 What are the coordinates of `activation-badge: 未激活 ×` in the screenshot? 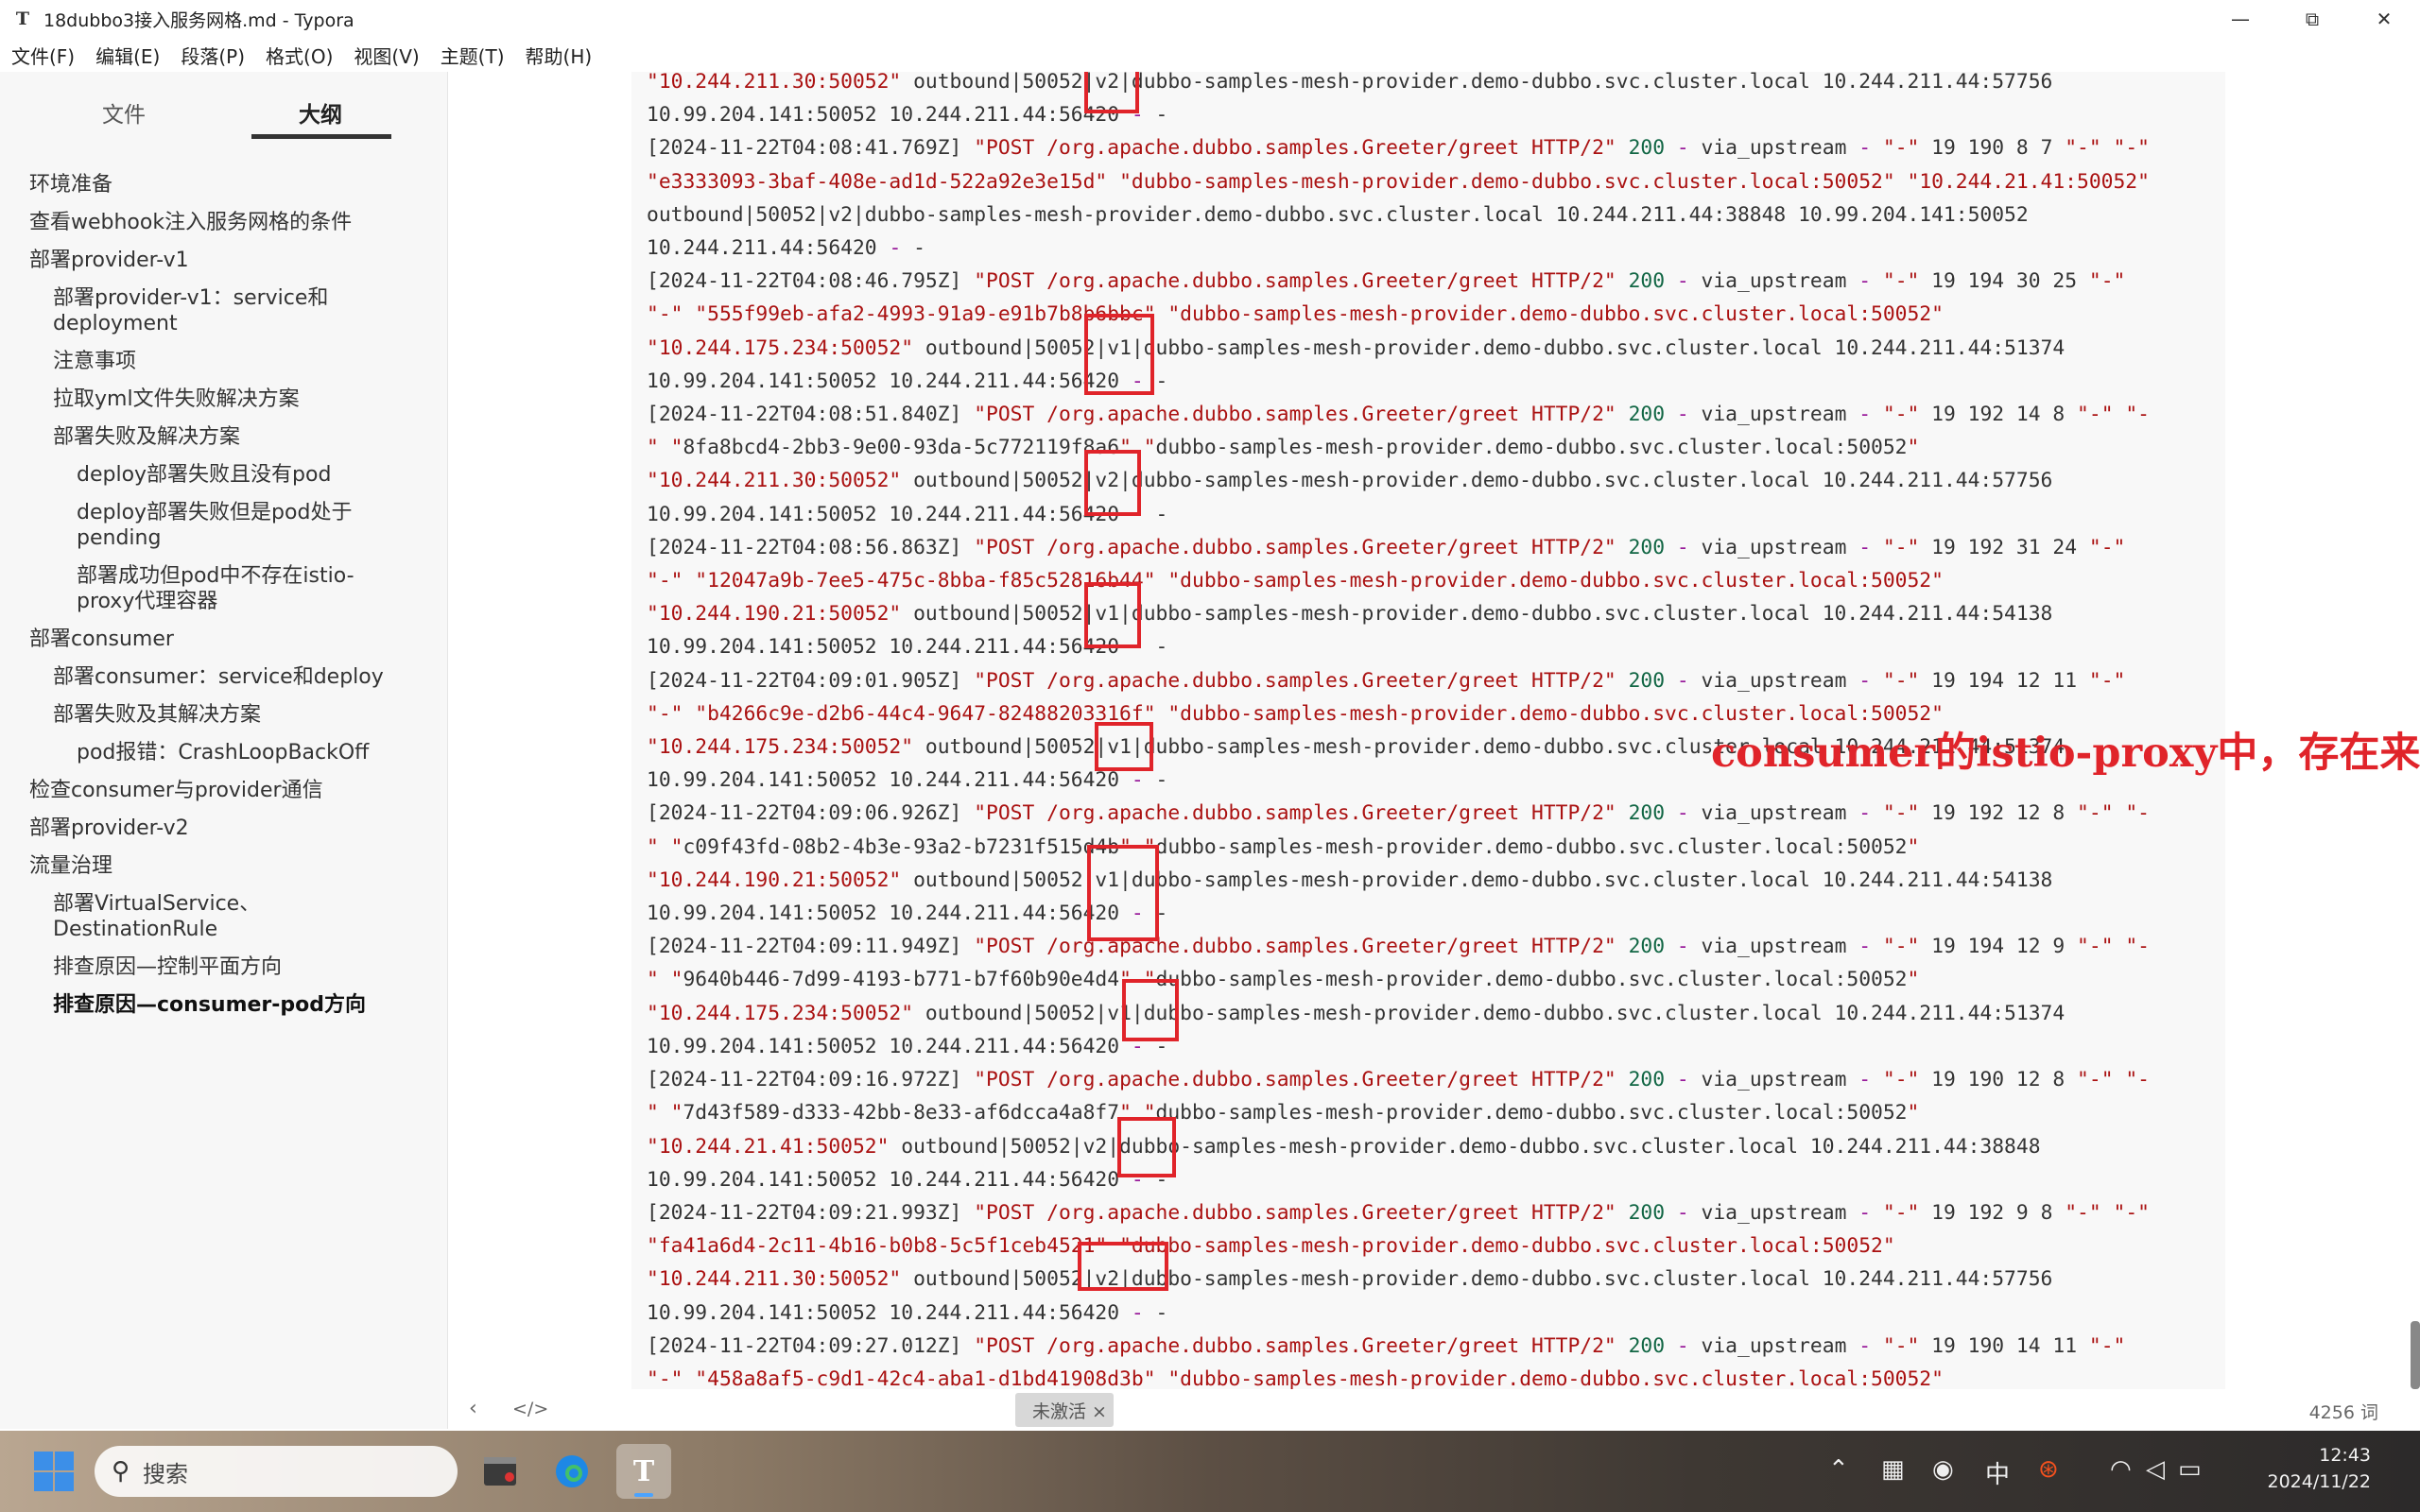 It's located at (1064, 1410).